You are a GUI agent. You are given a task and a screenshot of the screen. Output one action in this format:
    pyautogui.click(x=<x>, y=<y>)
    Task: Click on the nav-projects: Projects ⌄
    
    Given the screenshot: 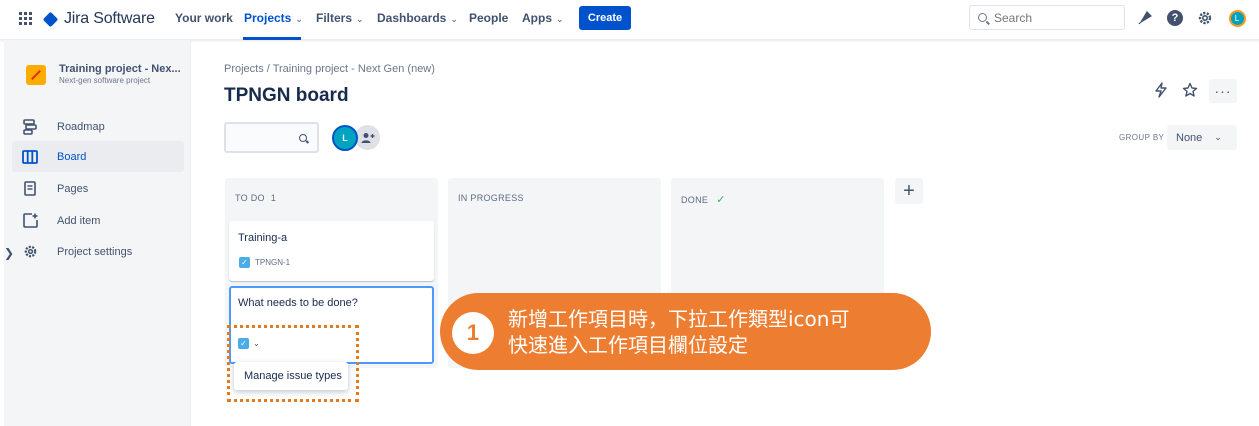 What is the action you would take?
    pyautogui.click(x=273, y=18)
    